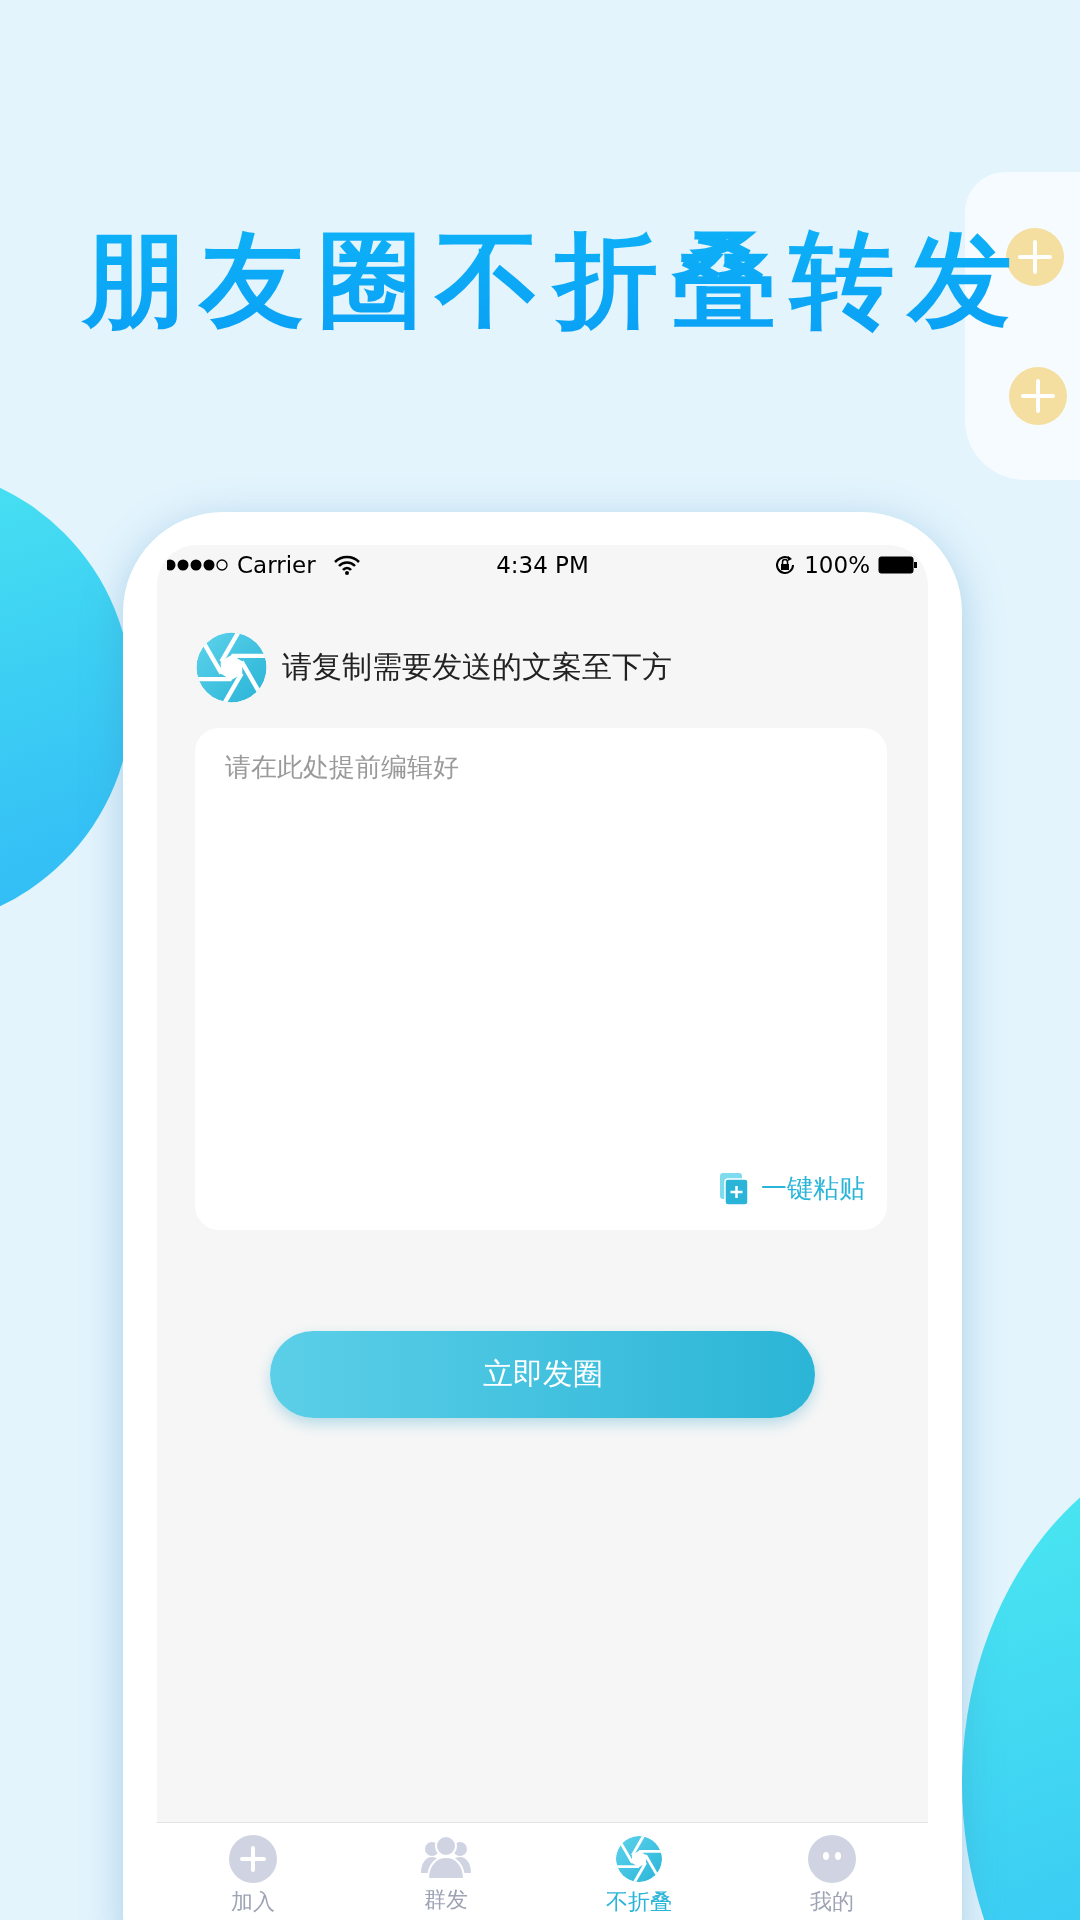 Image resolution: width=1080 pixels, height=1920 pixels. Describe the element at coordinates (542, 565) in the screenshot. I see `status-time: 4:34 PM` at that location.